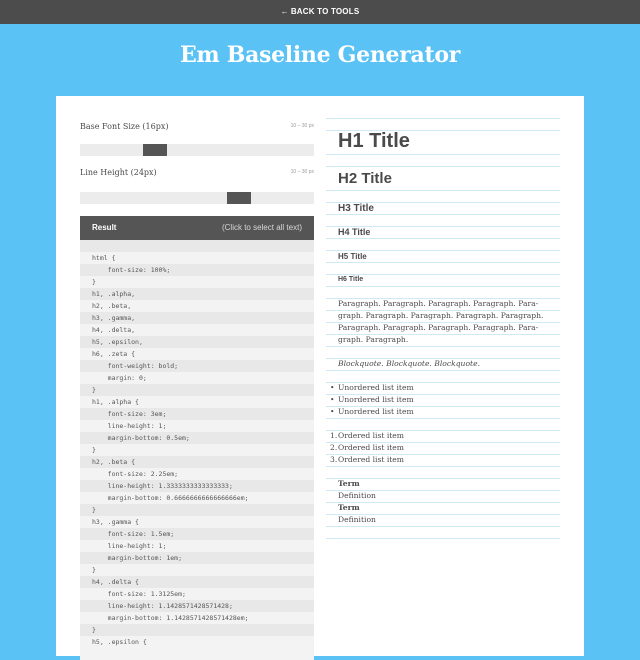 This screenshot has height=660, width=640. Describe the element at coordinates (373, 339) in the screenshot. I see `preview-paragraph-line: graph. Paragraph.` at that location.